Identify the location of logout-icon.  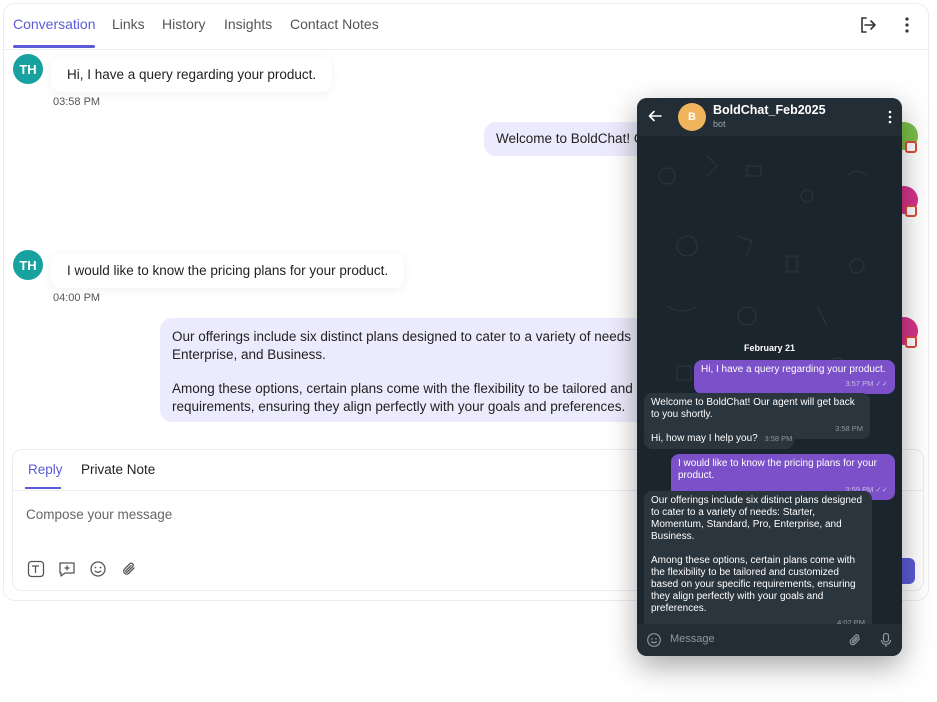
(868, 25).